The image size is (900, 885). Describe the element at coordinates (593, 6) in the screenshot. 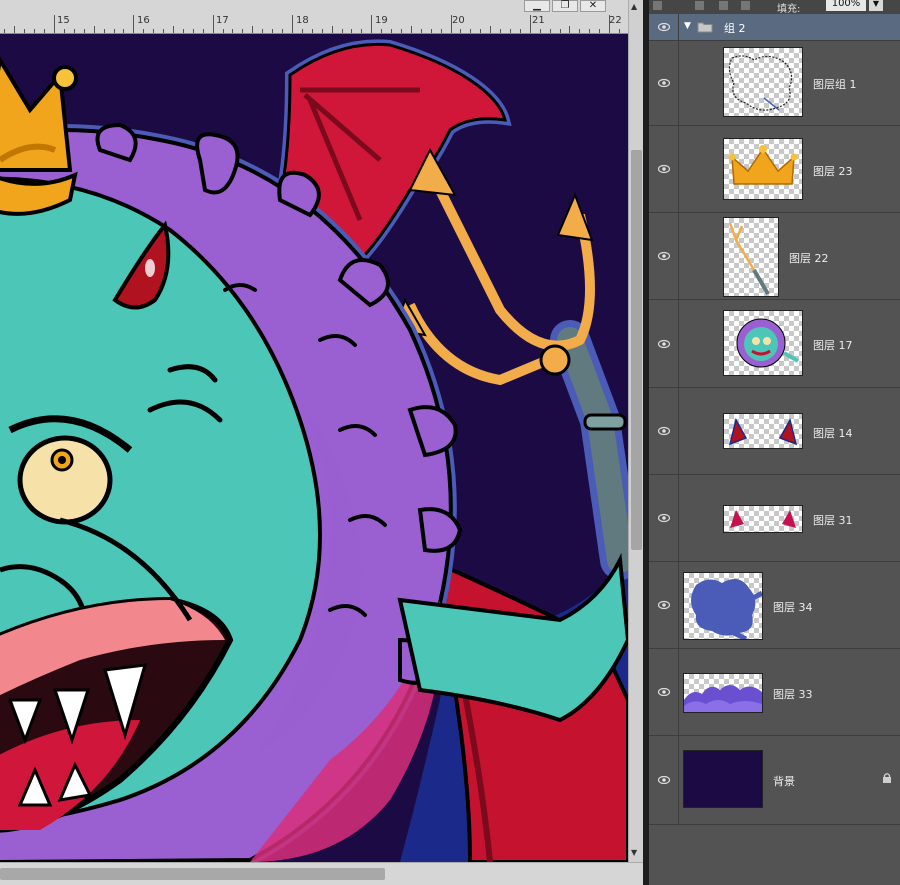

I see `close-button: ✕` at that location.